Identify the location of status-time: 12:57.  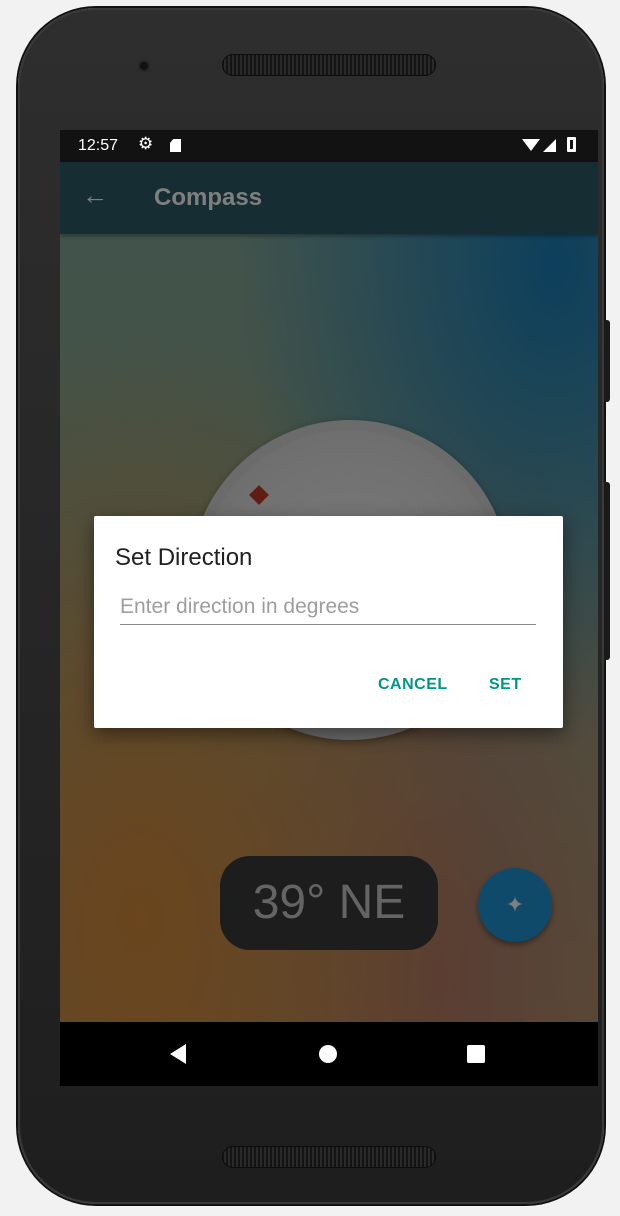
(98, 145).